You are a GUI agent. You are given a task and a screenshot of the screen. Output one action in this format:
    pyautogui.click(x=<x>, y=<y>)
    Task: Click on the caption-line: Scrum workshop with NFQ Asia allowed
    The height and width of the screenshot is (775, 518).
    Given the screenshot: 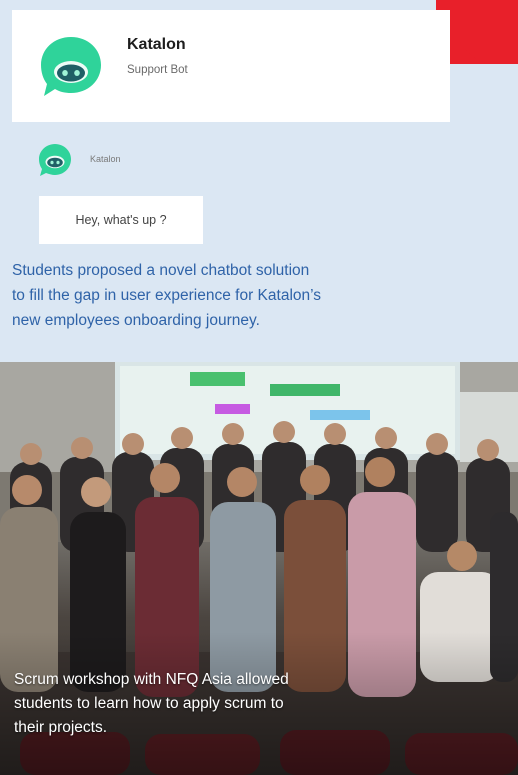 What is the action you would take?
    pyautogui.click(x=151, y=679)
    